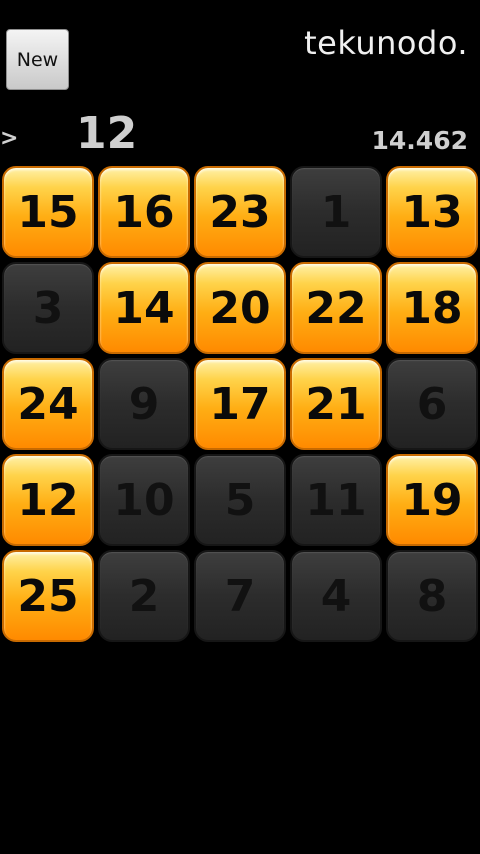 The width and height of the screenshot is (480, 854). What do you see at coordinates (107, 133) in the screenshot?
I see `next-target-number: 12` at bounding box center [107, 133].